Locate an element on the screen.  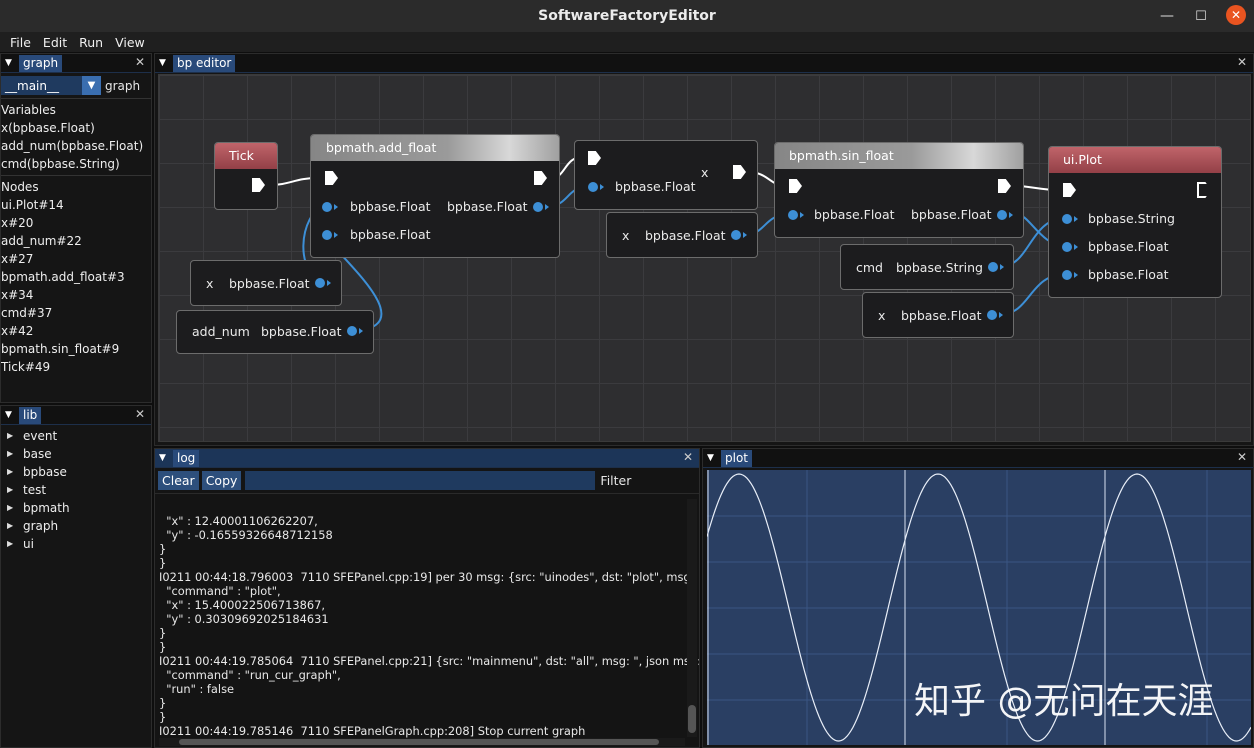
log-line: "command" : "plot", is located at coordinates (220, 591).